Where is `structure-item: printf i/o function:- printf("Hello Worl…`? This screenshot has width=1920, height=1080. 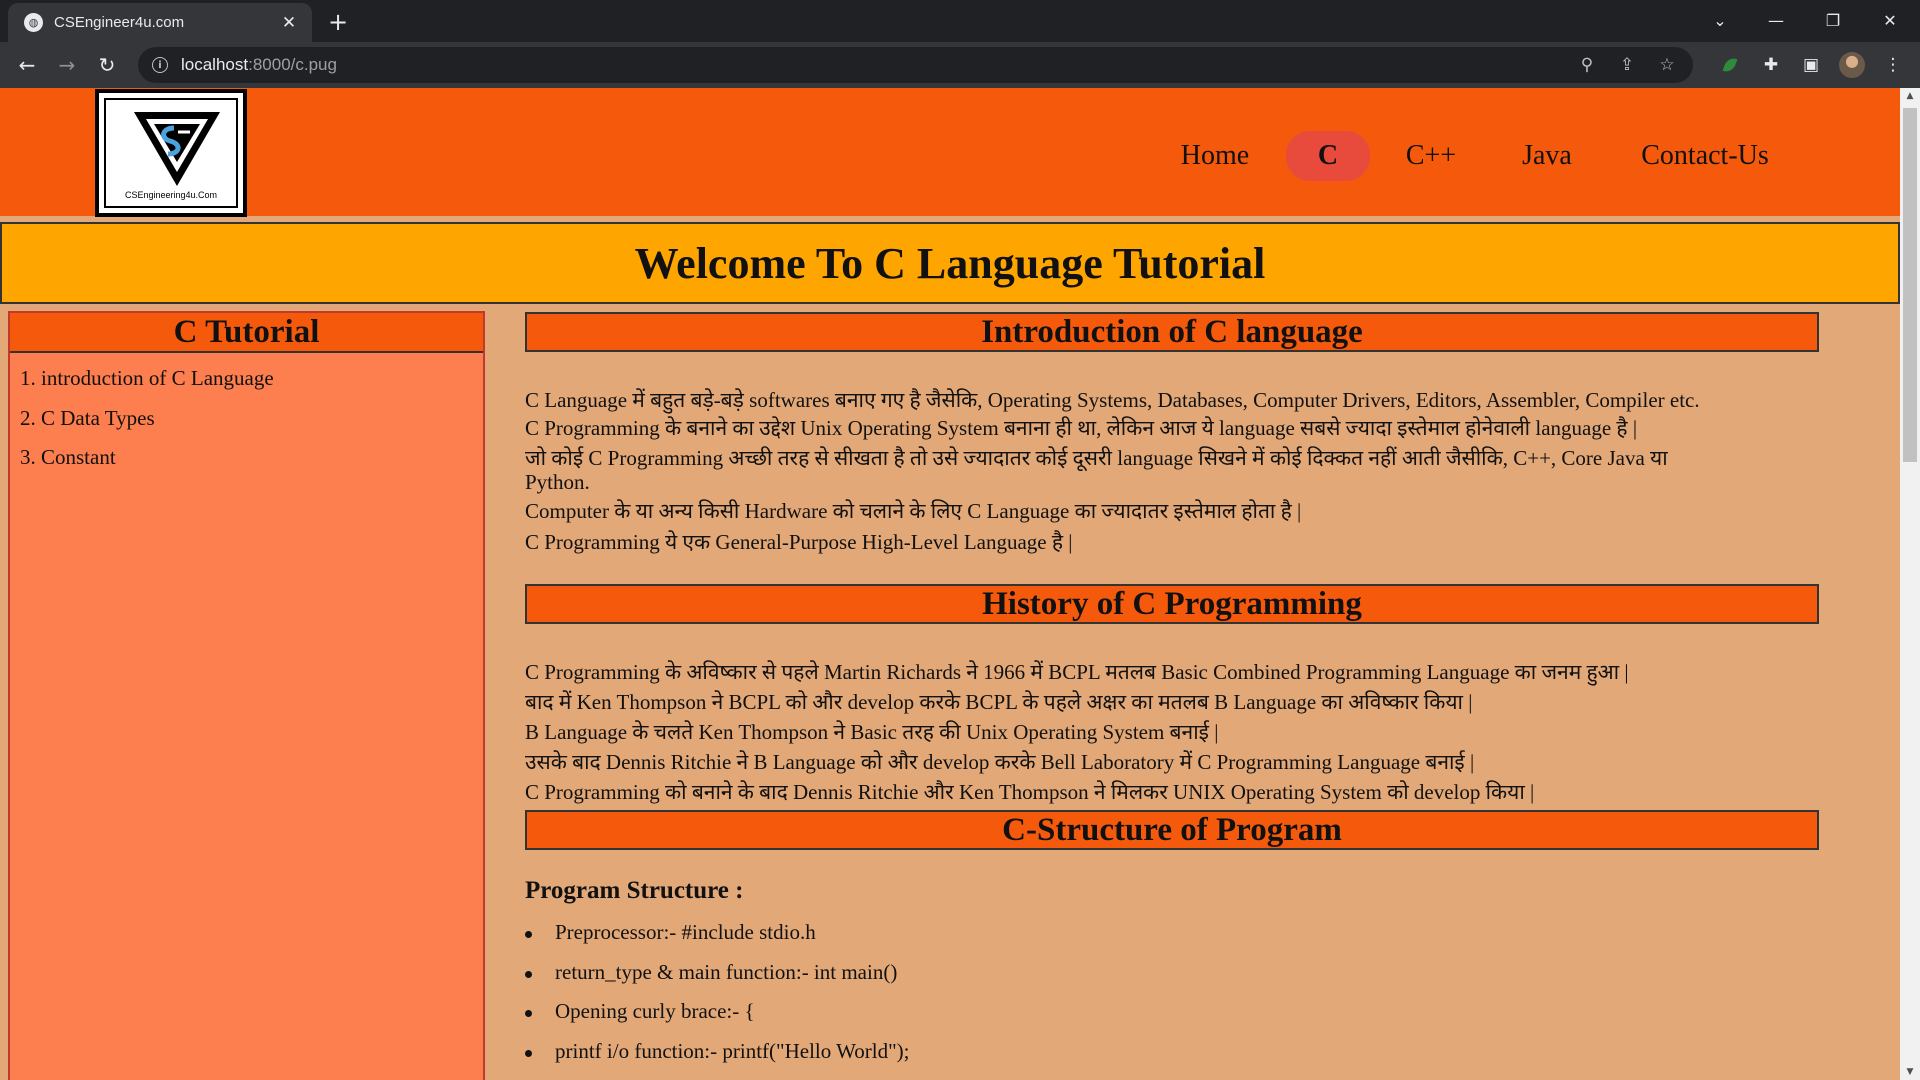
structure-item: printf i/o function:- printf("Hello Worl… is located at coordinates (732, 1051).